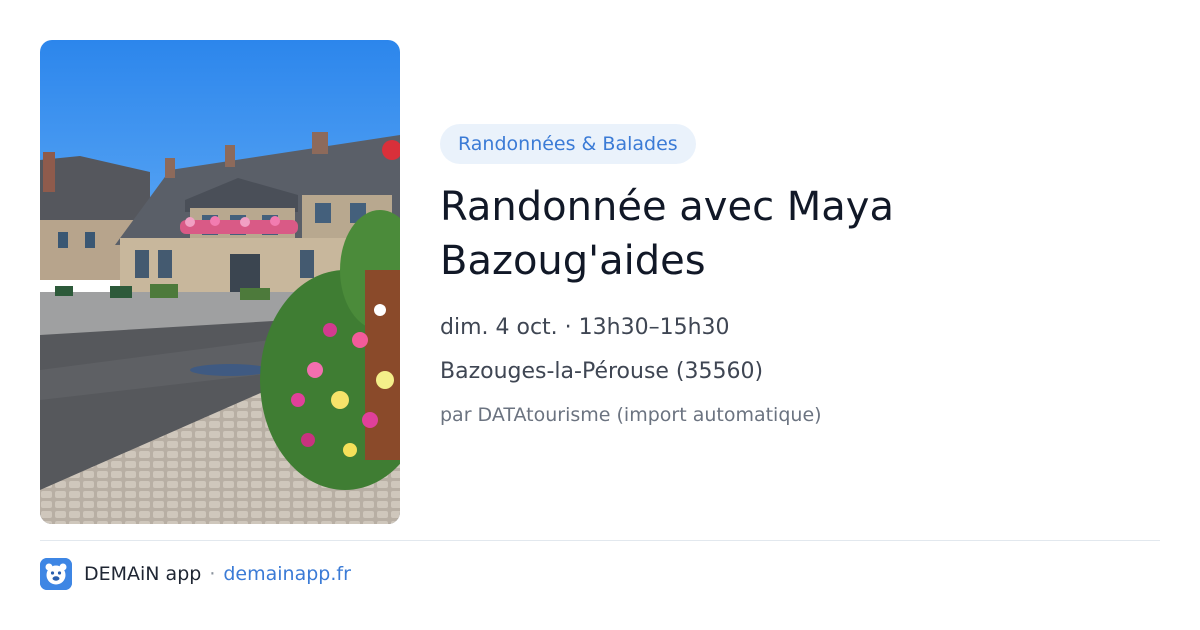  Describe the element at coordinates (568, 144) in the screenshot. I see `category-badge: Randonnées & Balades` at that location.